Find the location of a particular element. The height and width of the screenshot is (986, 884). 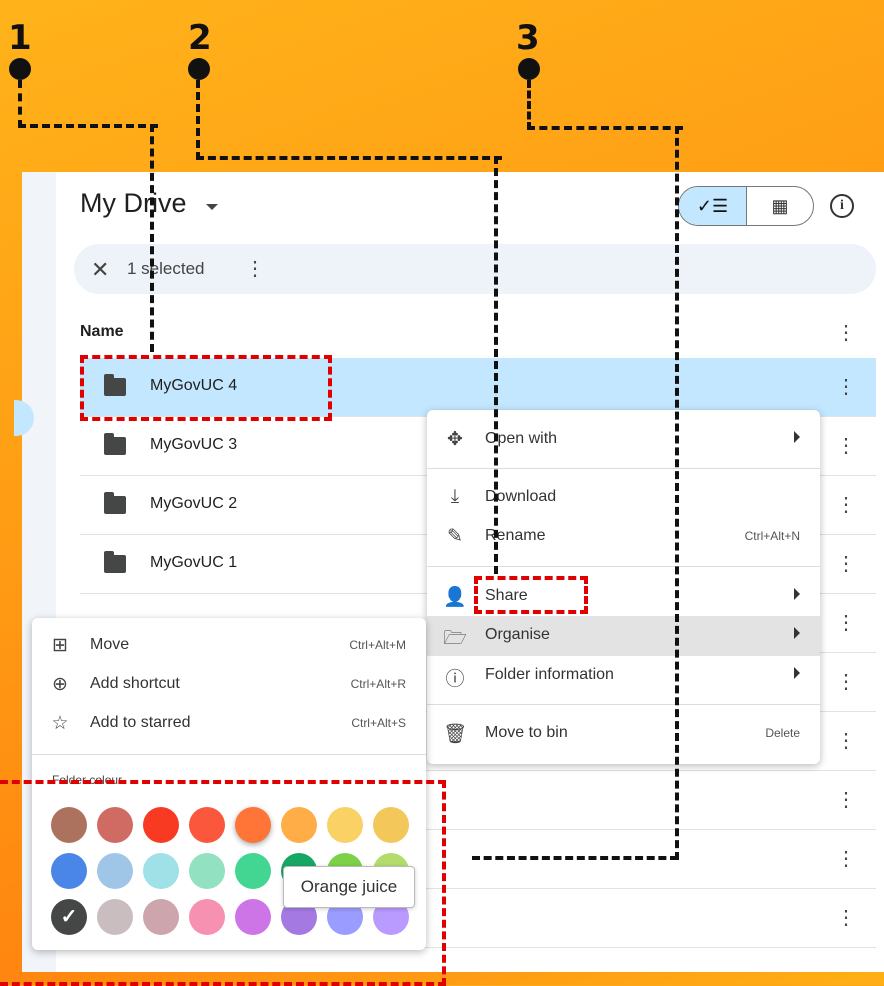

view-toggle: ✓☰ ▦ is located at coordinates (746, 206).